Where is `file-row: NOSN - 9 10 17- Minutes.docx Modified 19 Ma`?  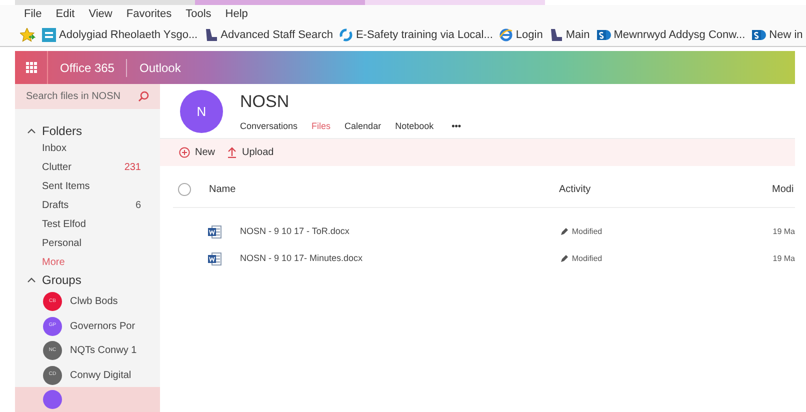
file-row: NOSN - 9 10 17- Minutes.docx Modified 19 Ma is located at coordinates (501, 258).